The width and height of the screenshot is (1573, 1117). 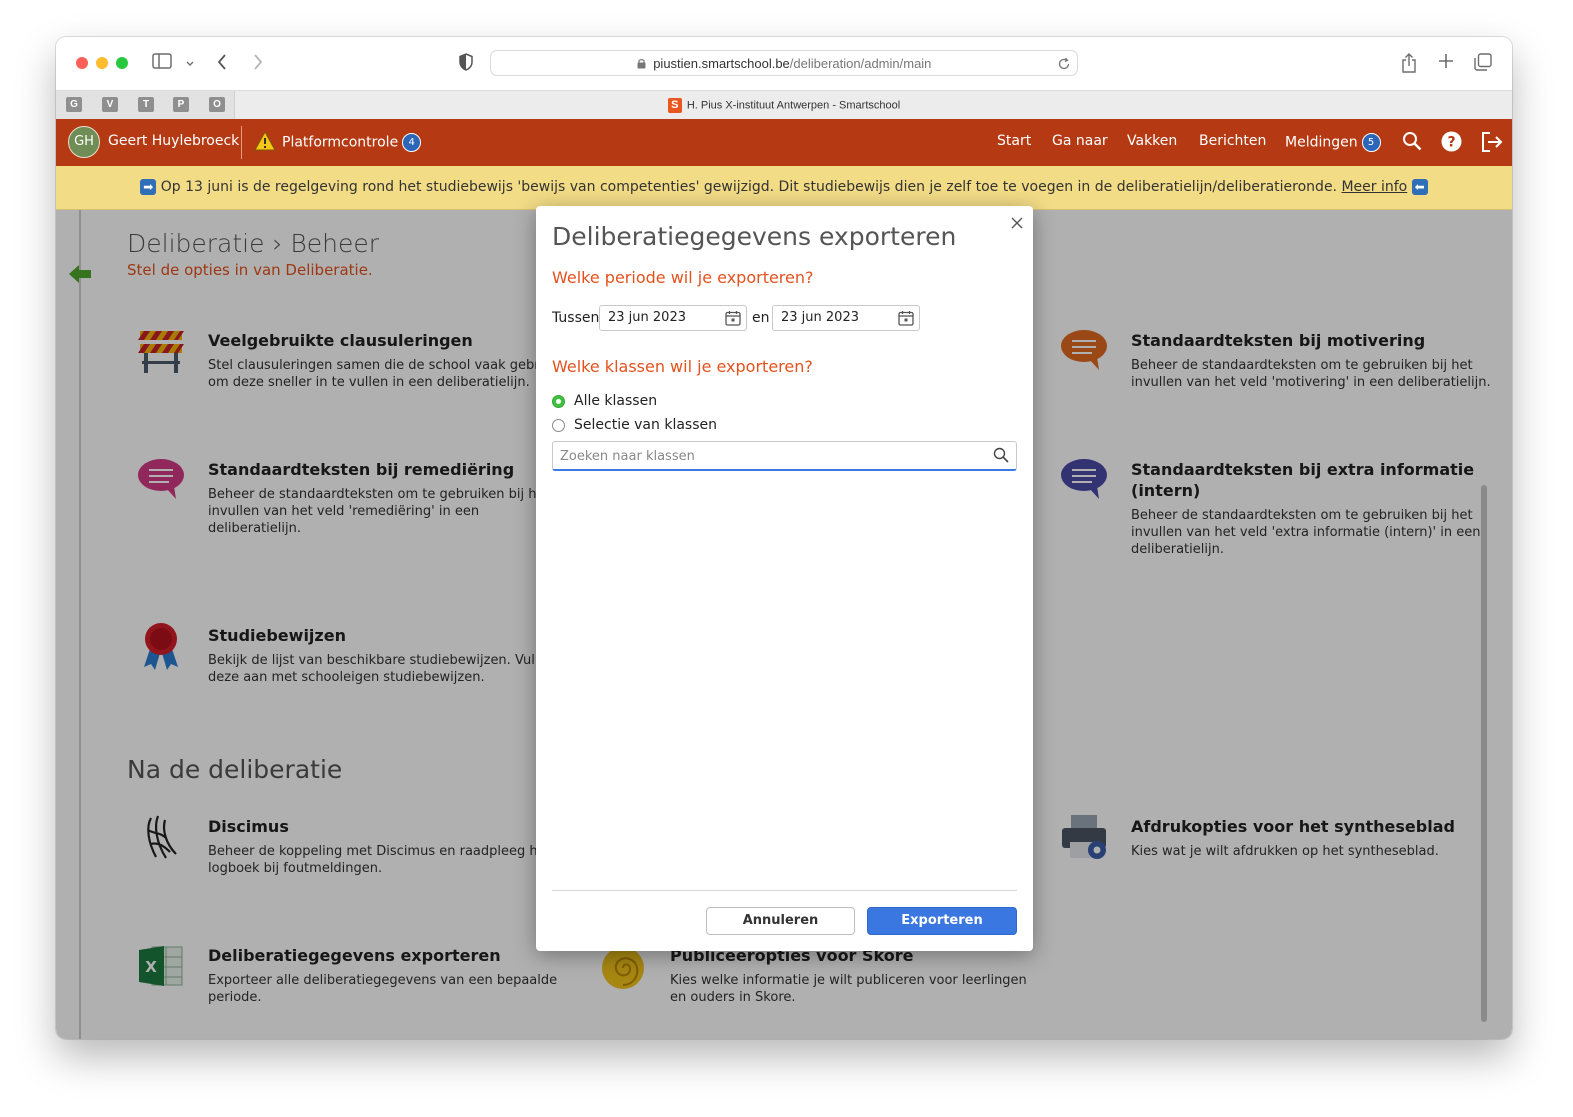 What do you see at coordinates (222, 64) in the screenshot?
I see `back-icon` at bounding box center [222, 64].